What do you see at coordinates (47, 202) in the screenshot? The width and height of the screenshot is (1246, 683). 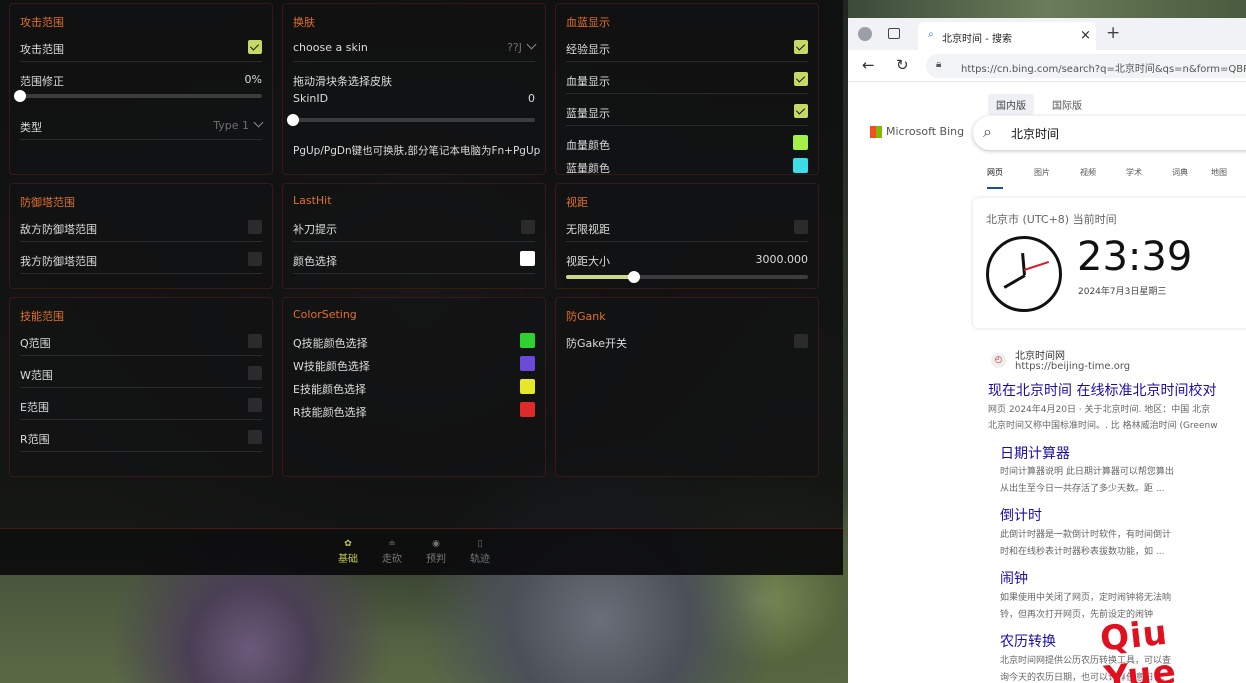 I see `panel-title: 防御塔范围` at bounding box center [47, 202].